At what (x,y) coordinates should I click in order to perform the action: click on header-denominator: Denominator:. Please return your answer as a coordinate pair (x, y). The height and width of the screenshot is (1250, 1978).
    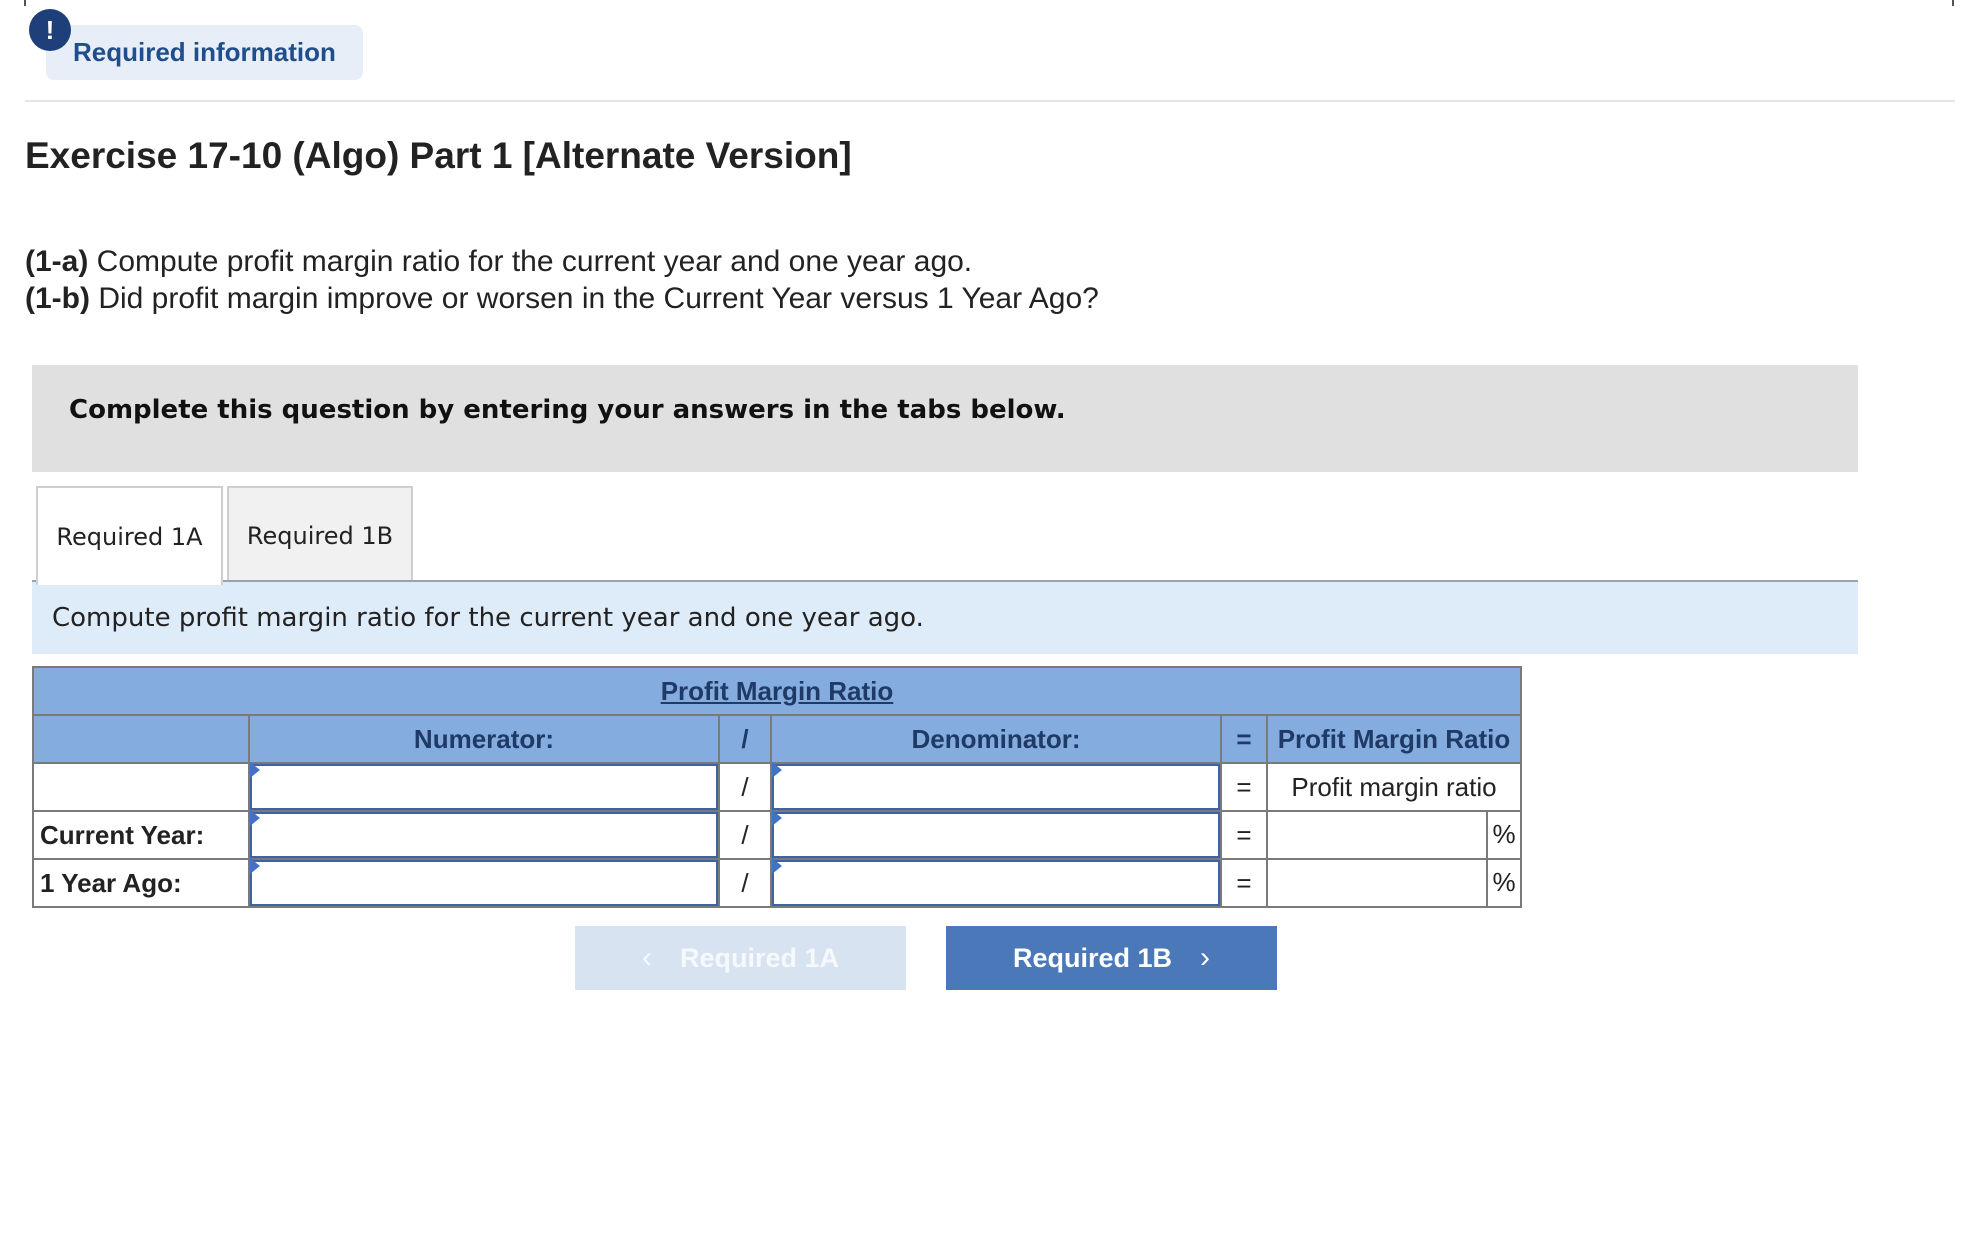
    Looking at the image, I should click on (996, 739).